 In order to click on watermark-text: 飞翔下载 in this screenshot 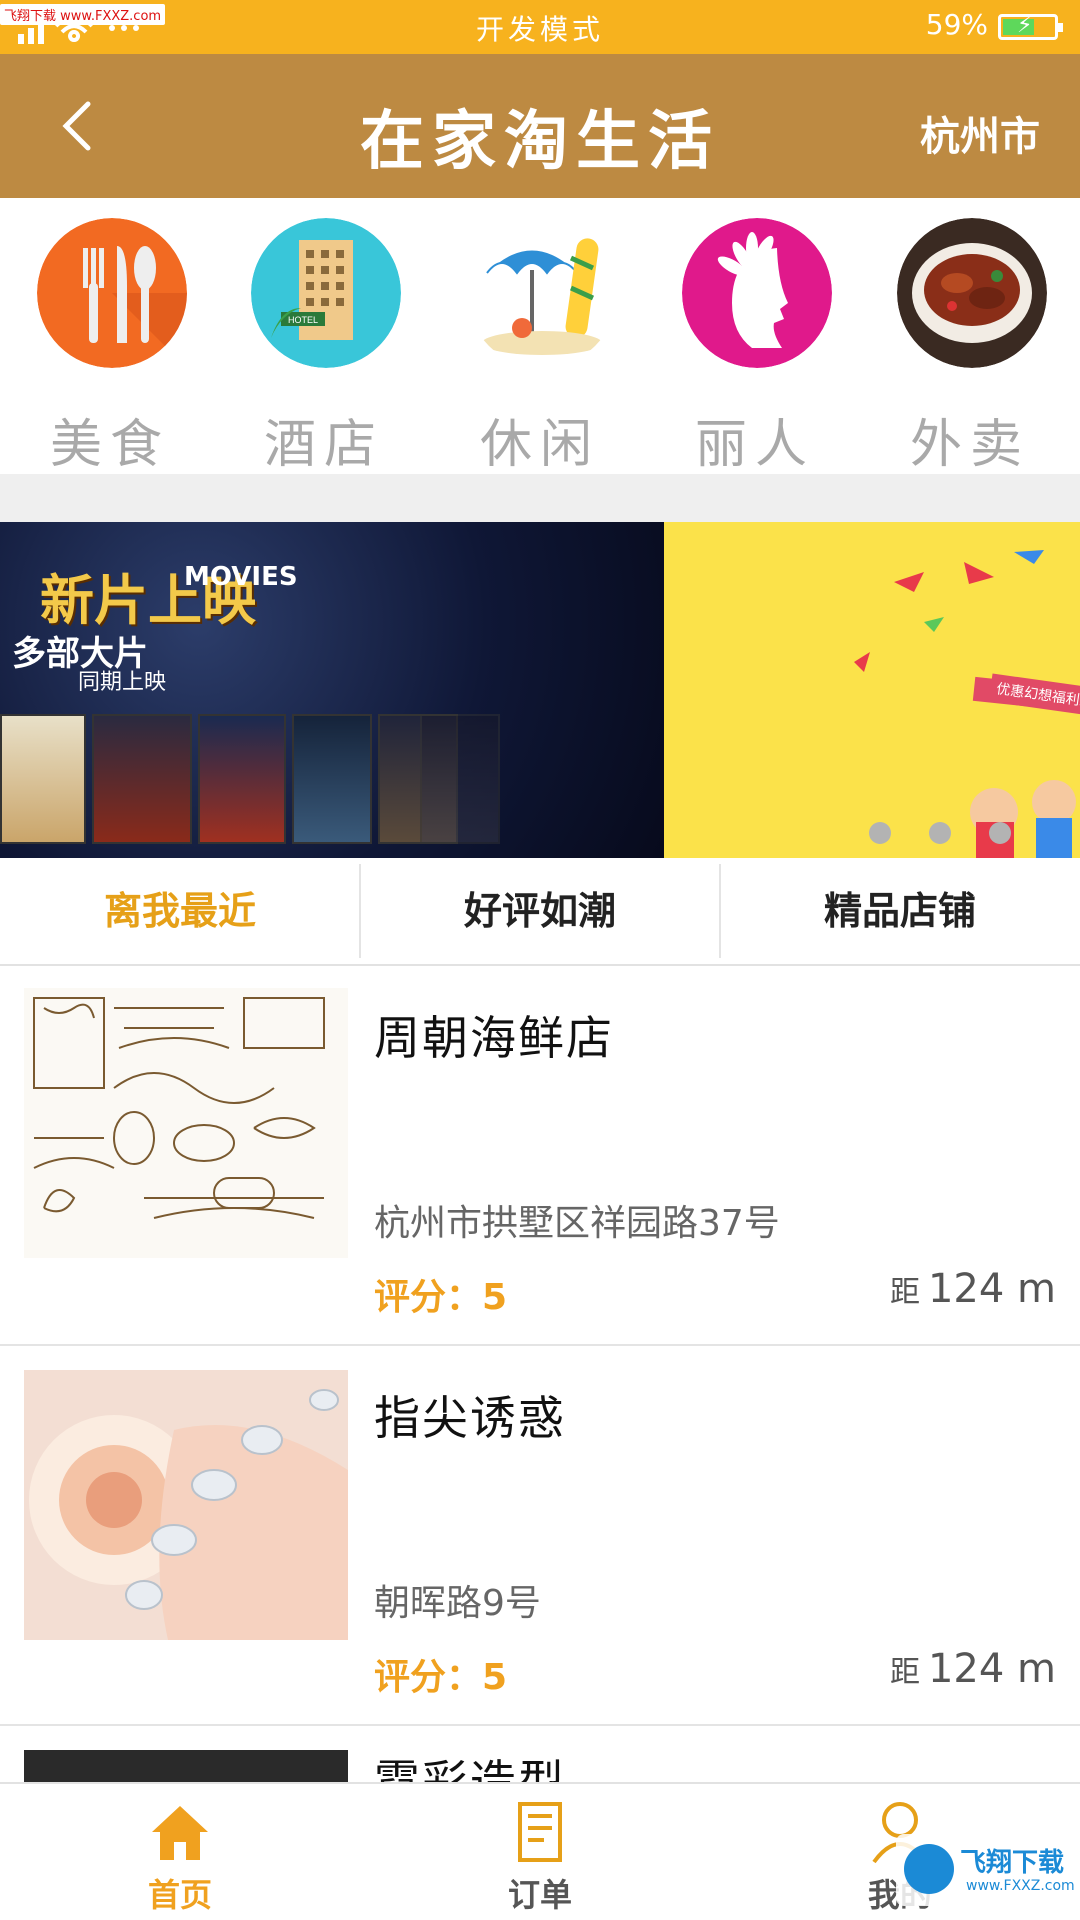, I will do `click(1012, 1863)`.